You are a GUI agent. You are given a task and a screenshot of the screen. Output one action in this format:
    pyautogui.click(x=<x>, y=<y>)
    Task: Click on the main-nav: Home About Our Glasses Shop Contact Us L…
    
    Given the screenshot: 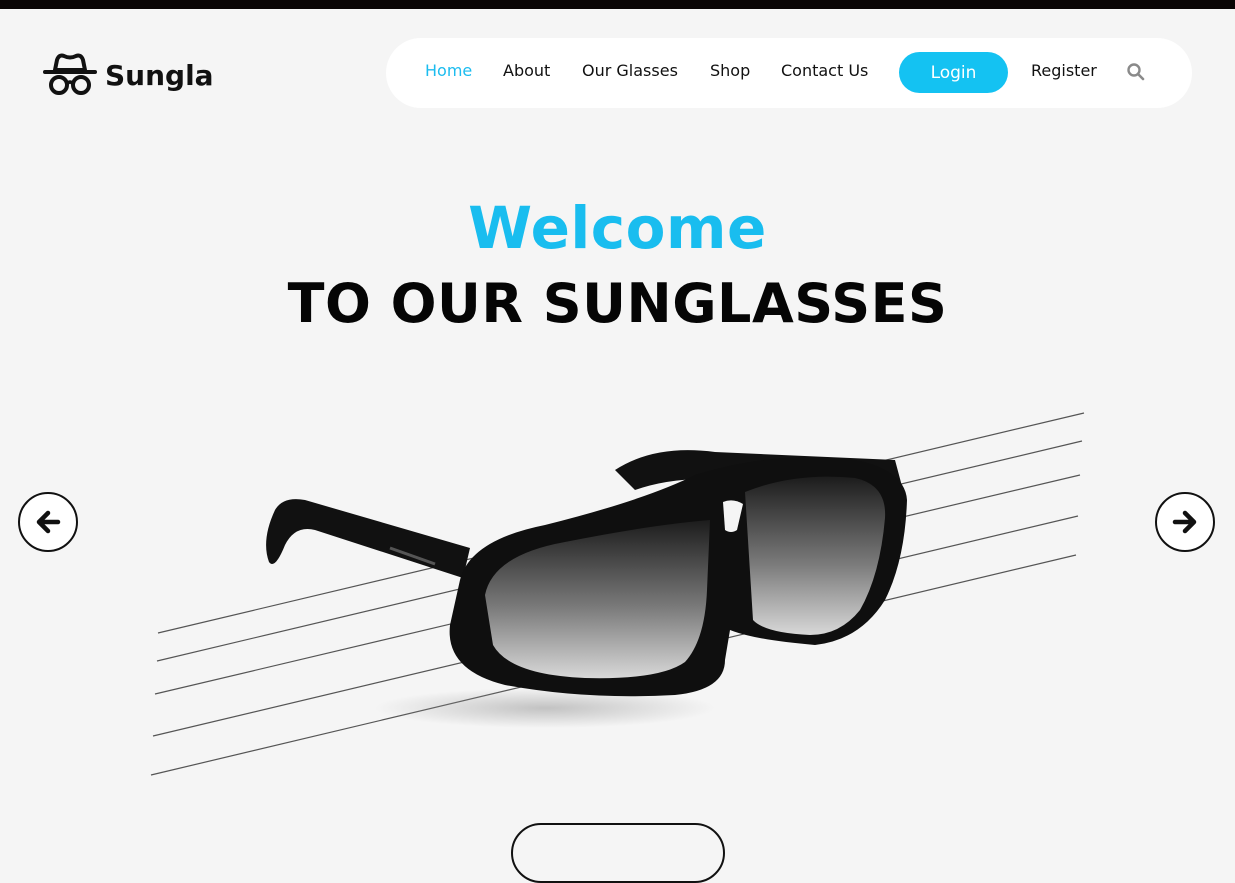 What is the action you would take?
    pyautogui.click(x=789, y=73)
    